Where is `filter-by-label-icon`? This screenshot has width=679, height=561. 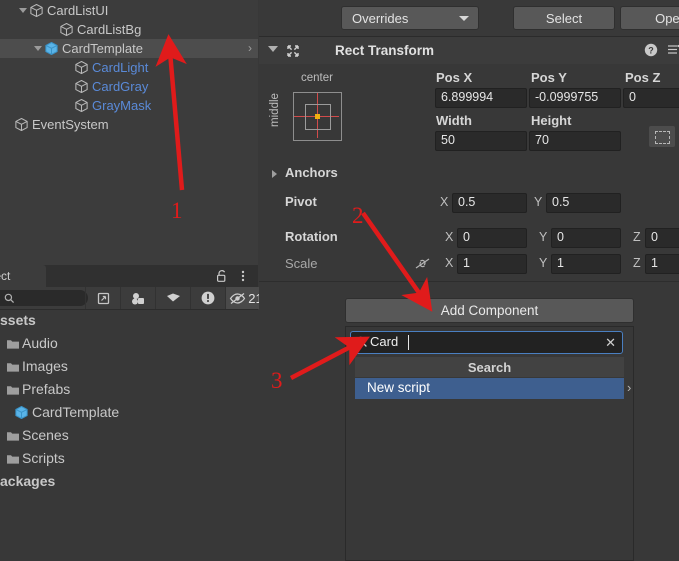
filter-by-label-icon is located at coordinates (172, 298).